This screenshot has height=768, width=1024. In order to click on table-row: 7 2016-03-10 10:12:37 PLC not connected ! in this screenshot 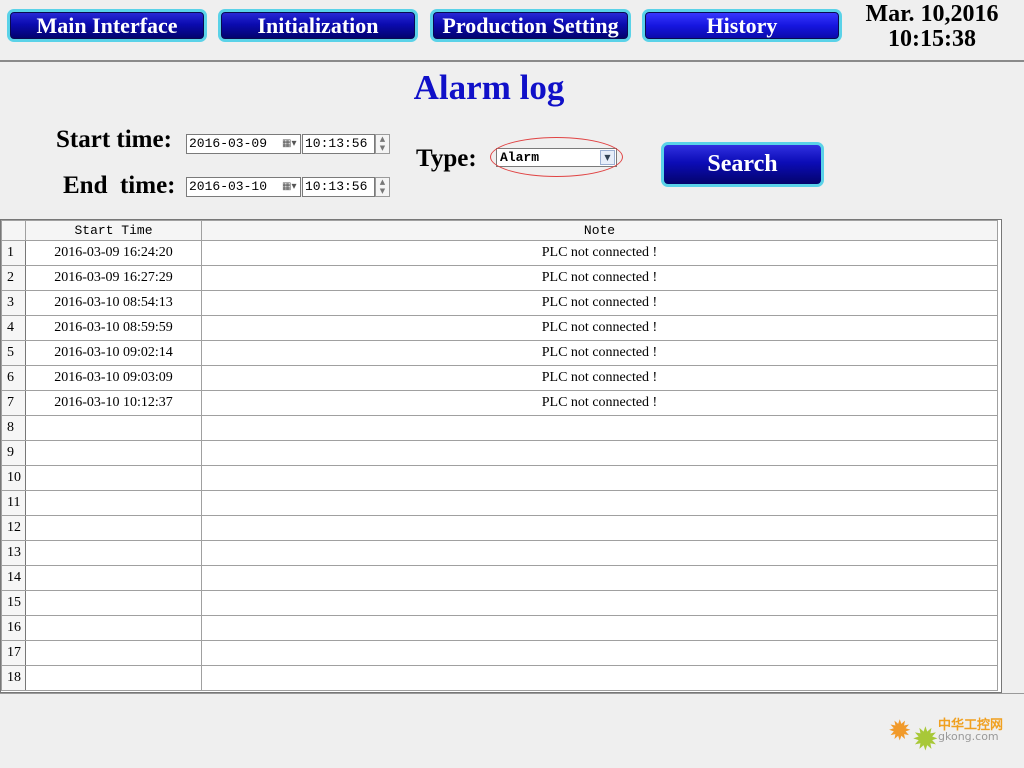, I will do `click(499, 403)`.